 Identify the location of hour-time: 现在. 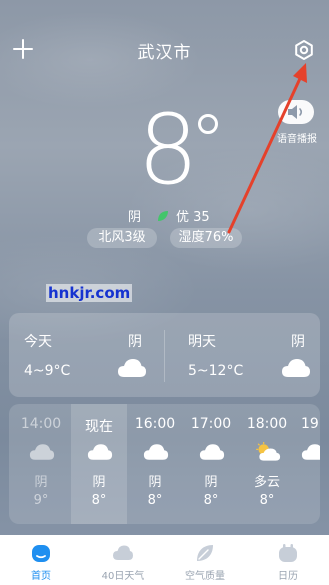
(99, 427).